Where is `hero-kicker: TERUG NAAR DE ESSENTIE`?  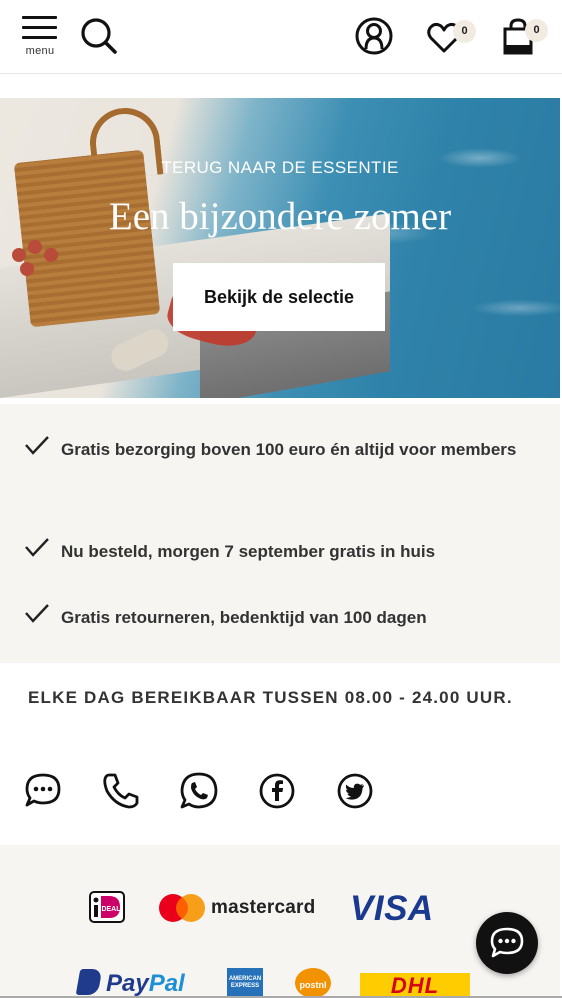
hero-kicker: TERUG NAAR DE ESSENTIE is located at coordinates (280, 167).